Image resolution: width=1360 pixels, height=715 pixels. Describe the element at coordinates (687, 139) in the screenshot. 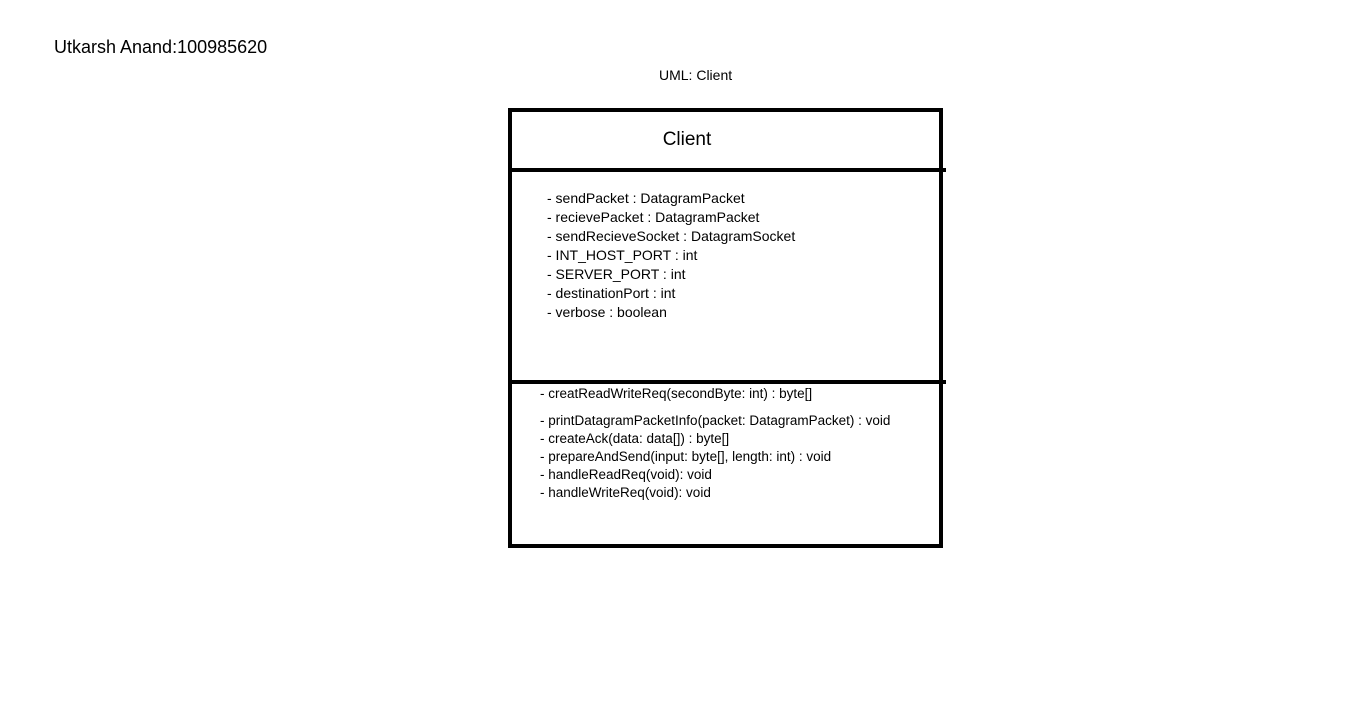

I see `class-name: Client` at that location.